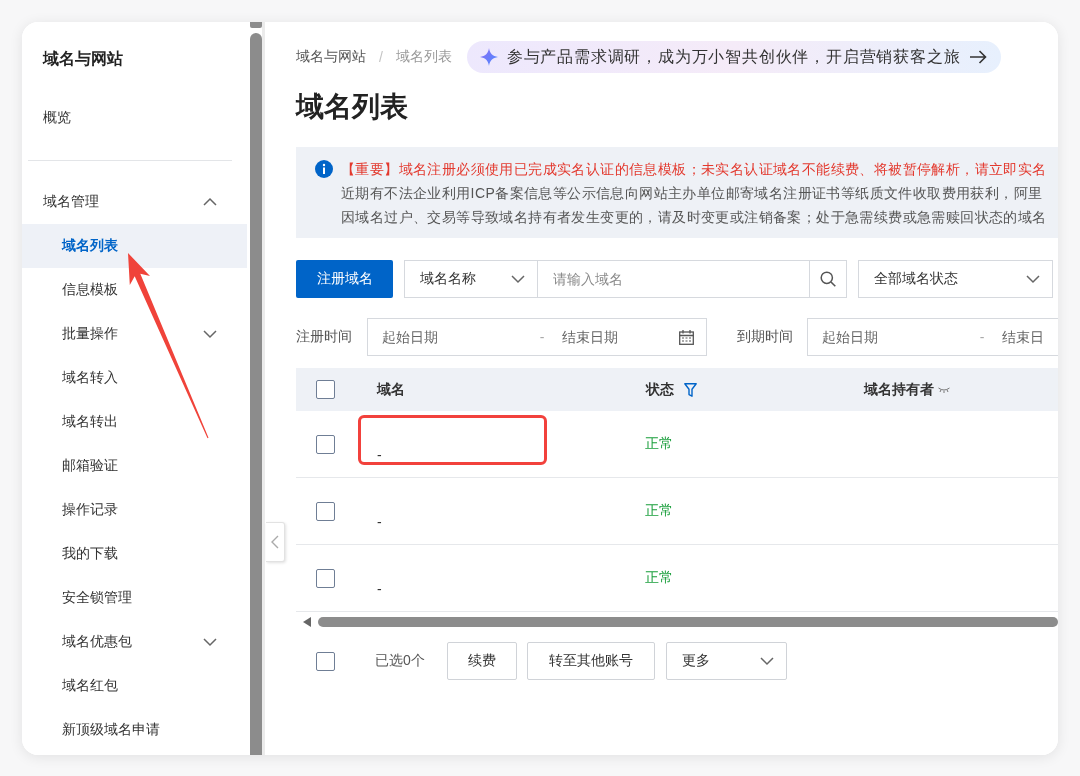  Describe the element at coordinates (400, 661) in the screenshot. I see `selected-count: 已选0个` at that location.